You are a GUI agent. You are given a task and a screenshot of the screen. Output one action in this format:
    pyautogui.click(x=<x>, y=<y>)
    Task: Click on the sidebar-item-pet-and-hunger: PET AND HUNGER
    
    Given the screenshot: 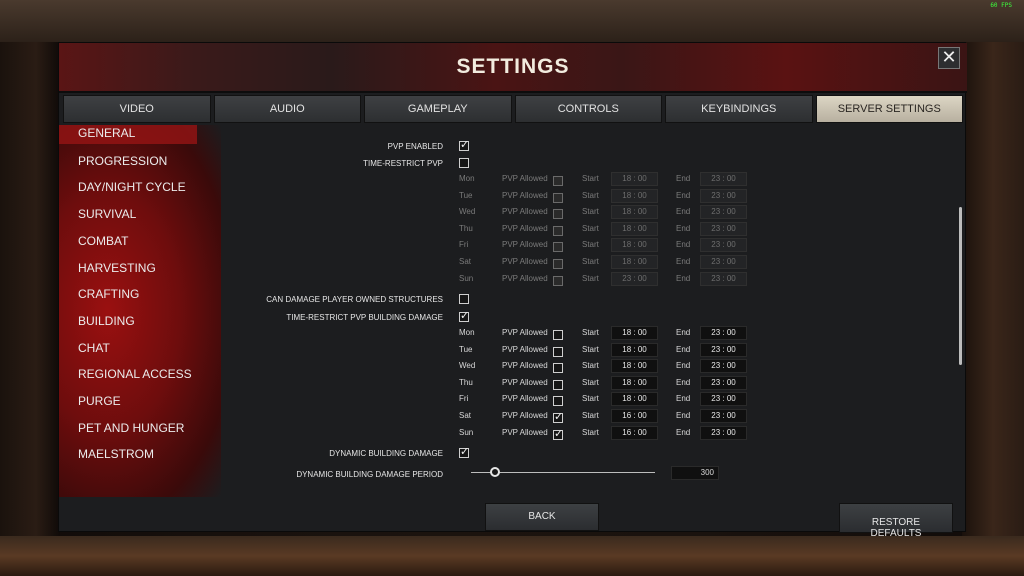 What is the action you would take?
    pyautogui.click(x=131, y=428)
    